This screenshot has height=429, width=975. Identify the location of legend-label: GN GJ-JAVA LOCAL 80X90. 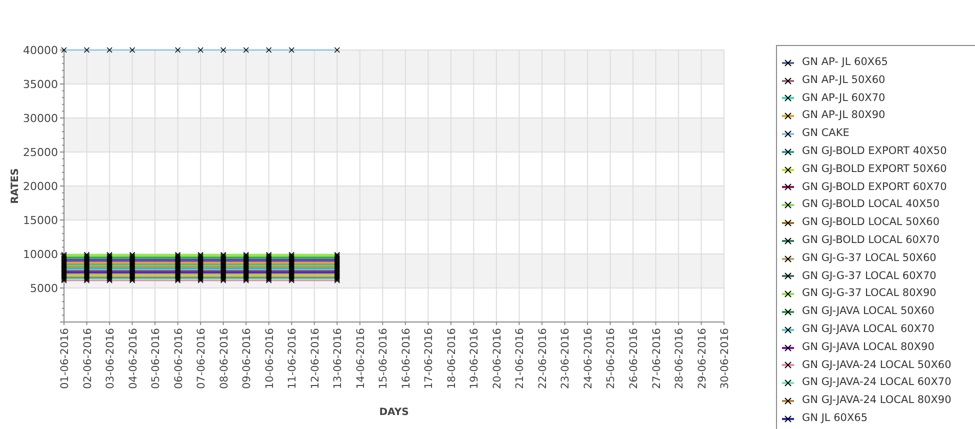
(868, 347).